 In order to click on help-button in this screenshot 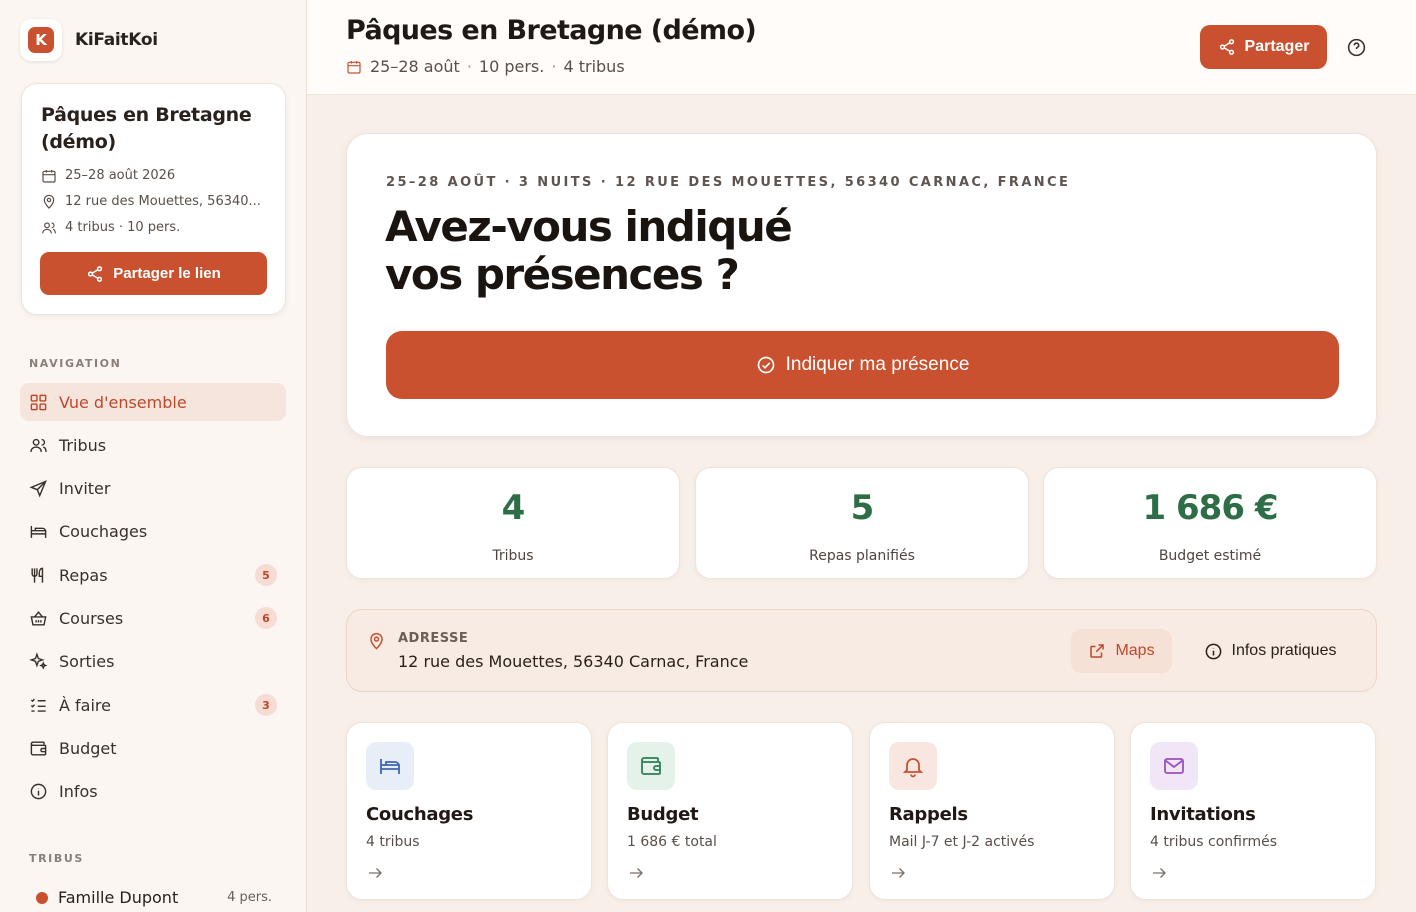, I will do `click(1356, 47)`.